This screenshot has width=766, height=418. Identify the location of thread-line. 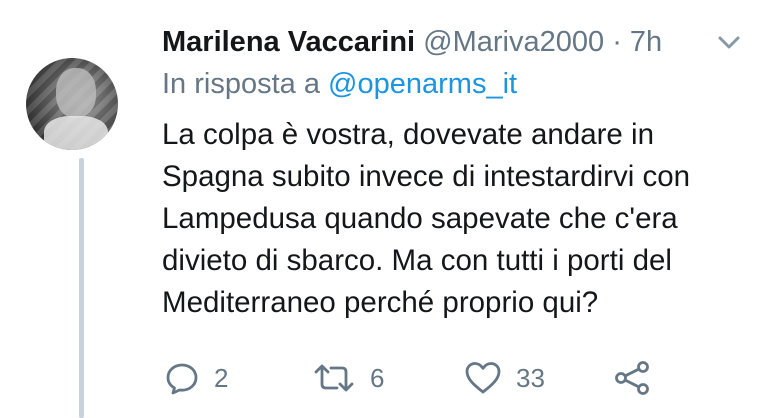
(81, 288).